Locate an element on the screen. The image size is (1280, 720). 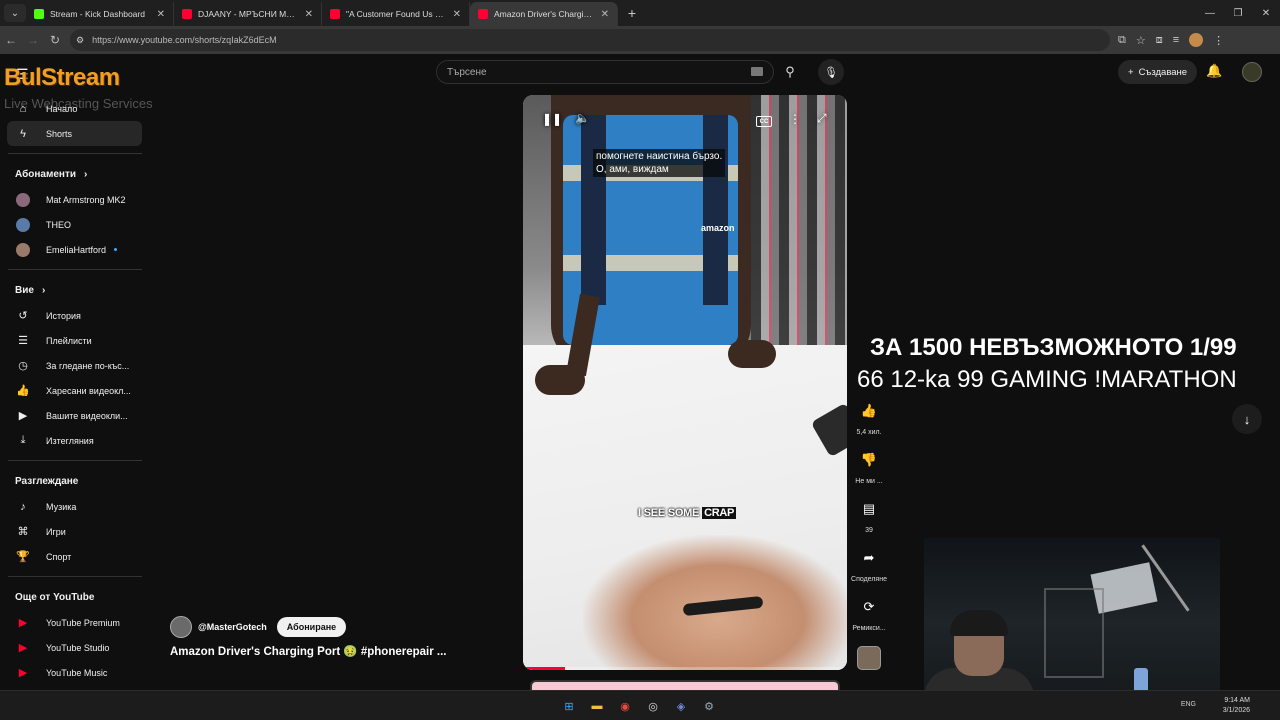
subscriptions-header: Абонаменти › is located at coordinates (75, 174).